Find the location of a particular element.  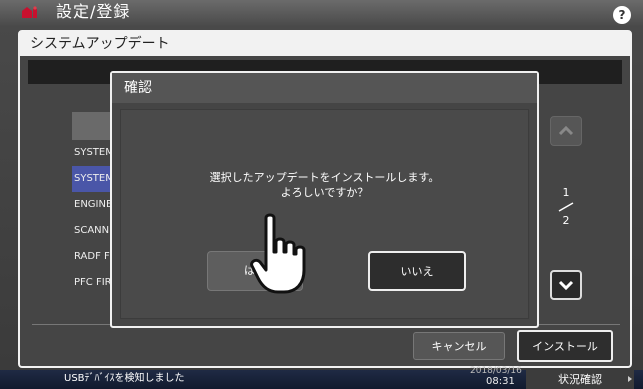

page-indicator: 1 2 is located at coordinates (566, 207).